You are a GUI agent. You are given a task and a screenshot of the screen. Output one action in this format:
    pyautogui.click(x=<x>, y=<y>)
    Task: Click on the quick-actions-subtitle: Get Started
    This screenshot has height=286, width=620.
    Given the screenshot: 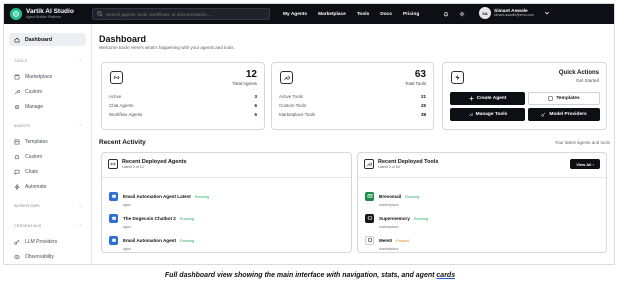 What is the action you would take?
    pyautogui.click(x=587, y=80)
    